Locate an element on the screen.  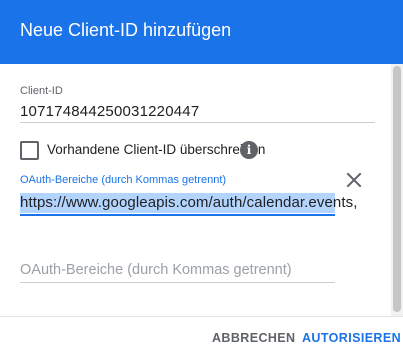
info-icon: i is located at coordinates (249, 150).